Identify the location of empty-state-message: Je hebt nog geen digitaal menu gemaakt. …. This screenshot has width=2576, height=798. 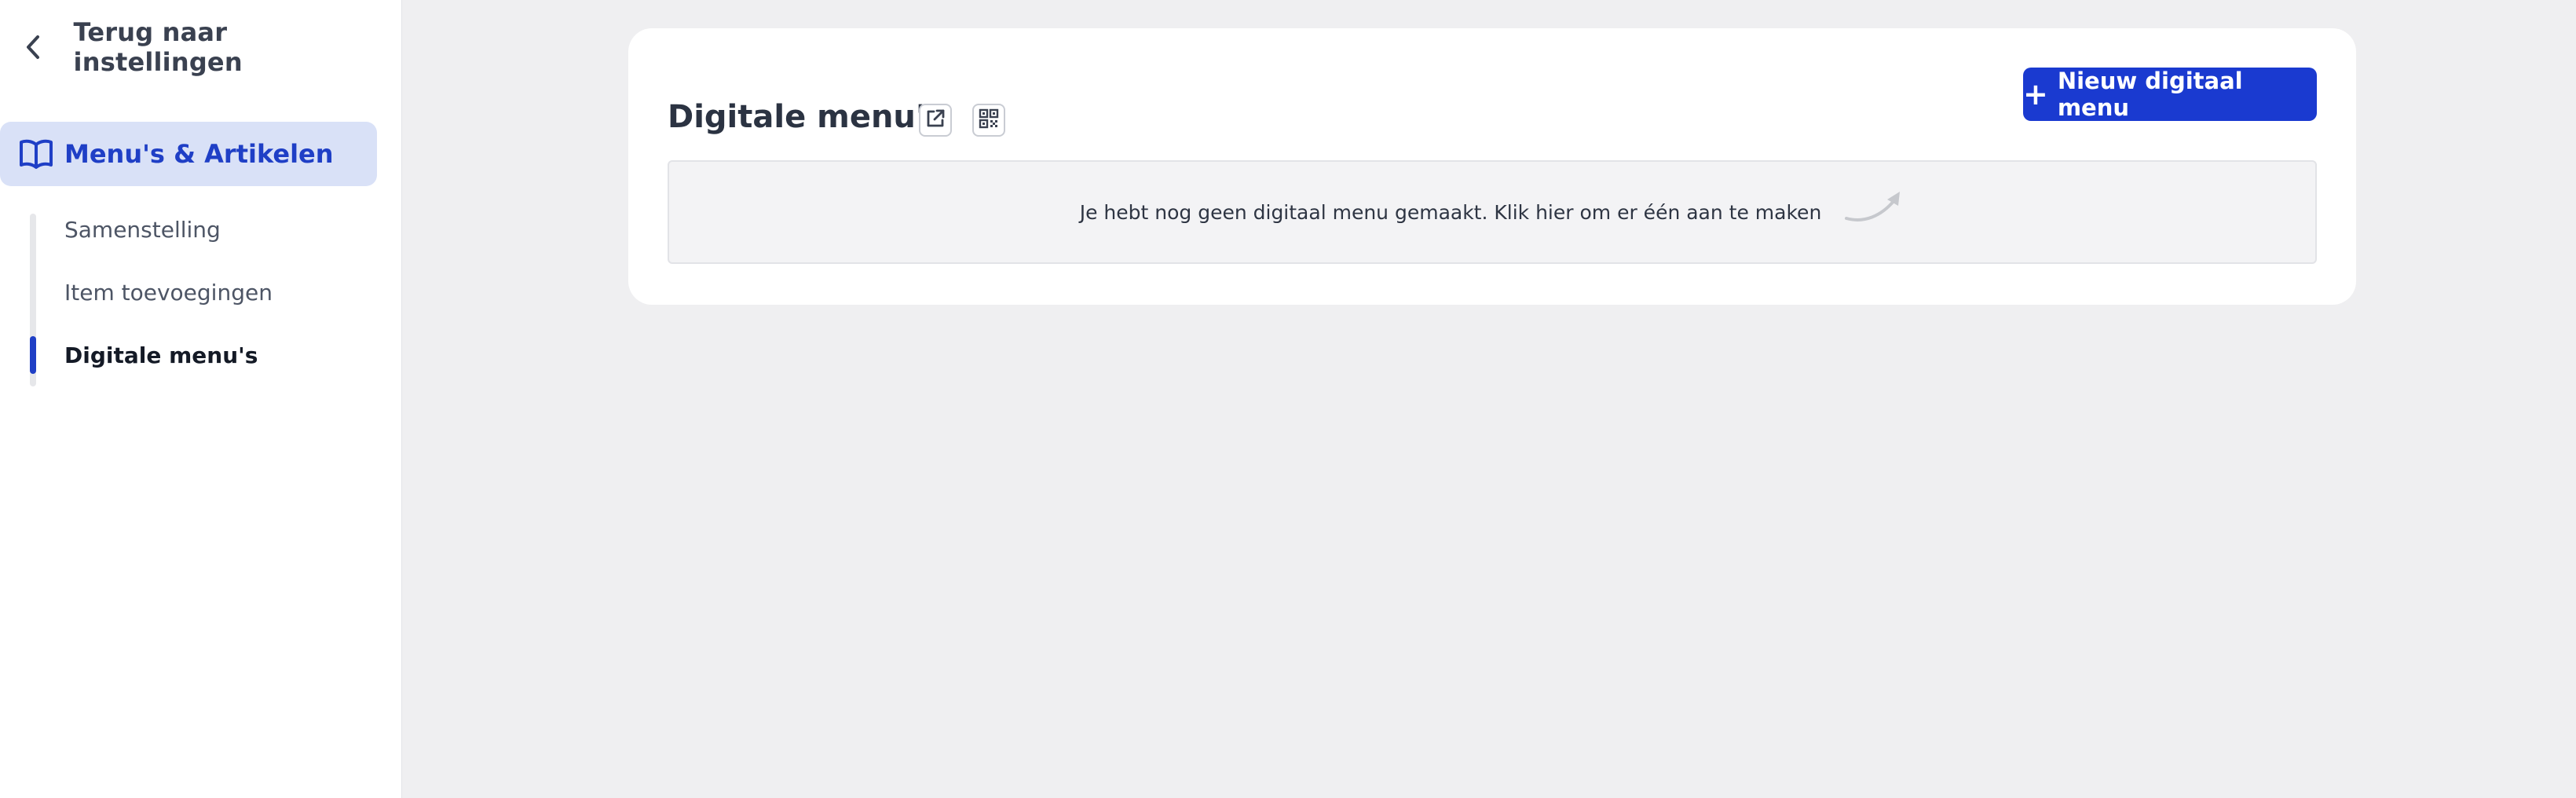
(1450, 212).